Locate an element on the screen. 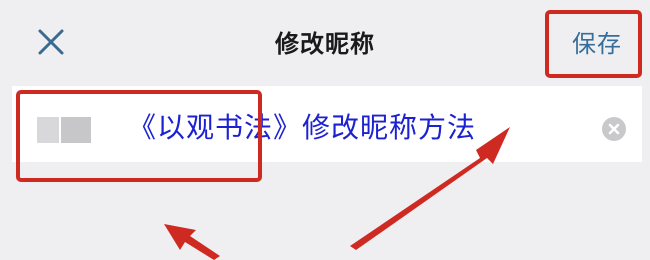  overlay-caption: 《以观书法》修改昵称方法 is located at coordinates (302, 127).